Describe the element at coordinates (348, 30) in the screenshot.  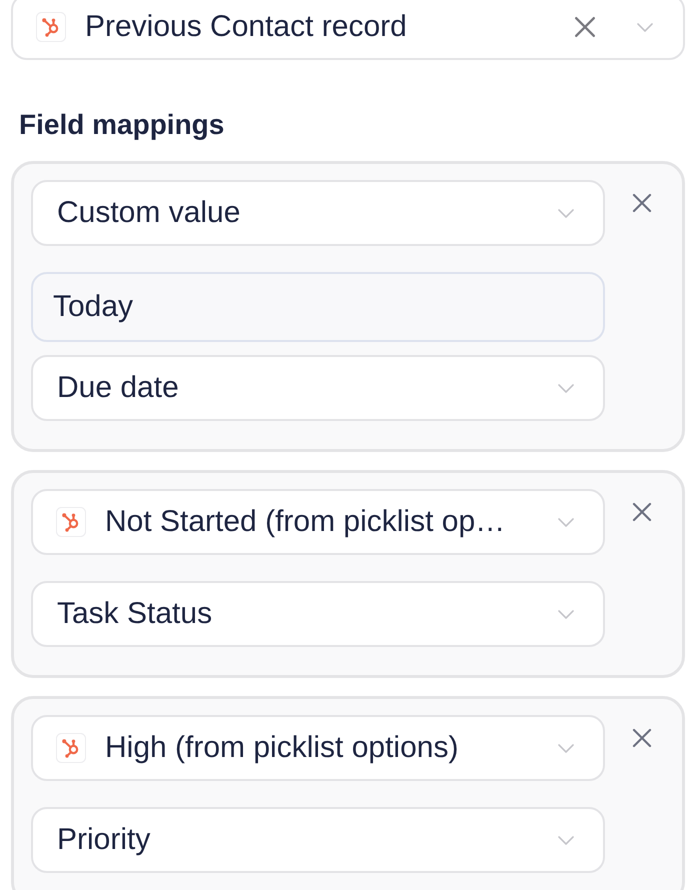
I see `record-dropdown: Previous Contact record` at that location.